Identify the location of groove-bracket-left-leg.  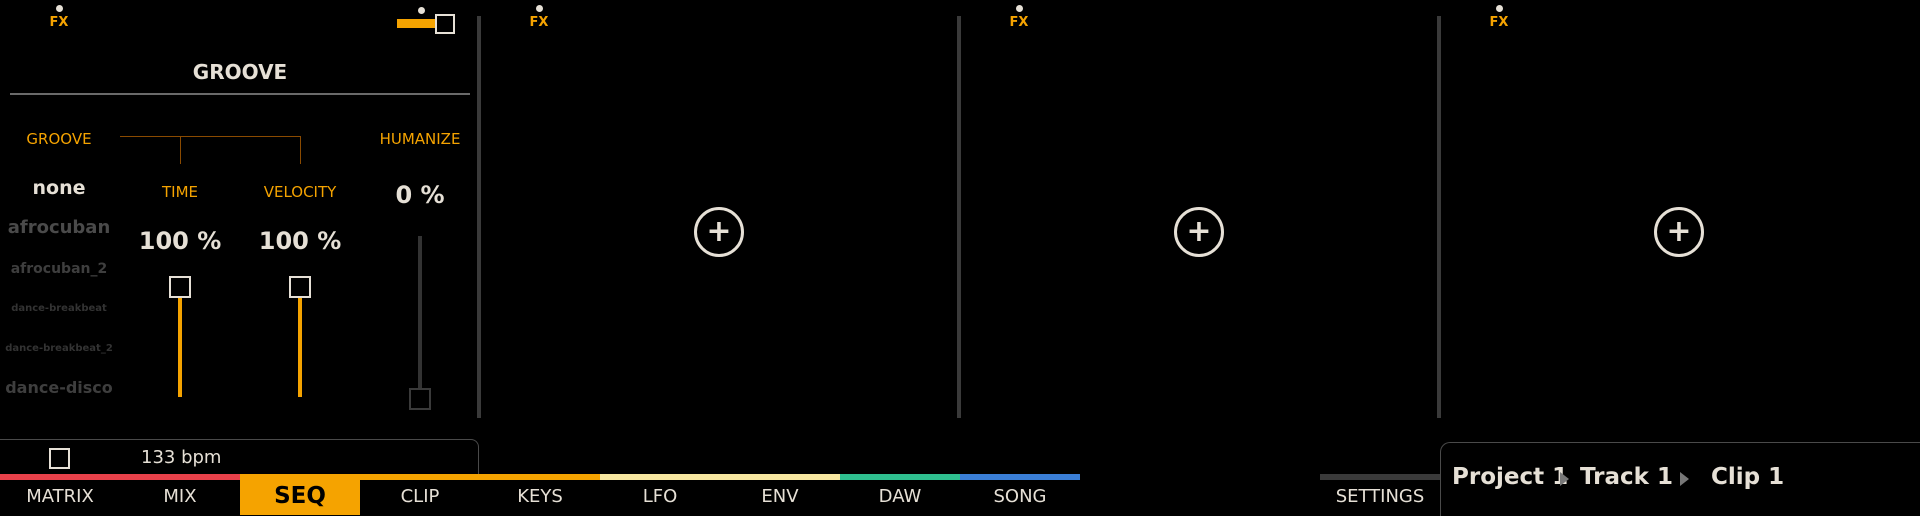
(180, 150).